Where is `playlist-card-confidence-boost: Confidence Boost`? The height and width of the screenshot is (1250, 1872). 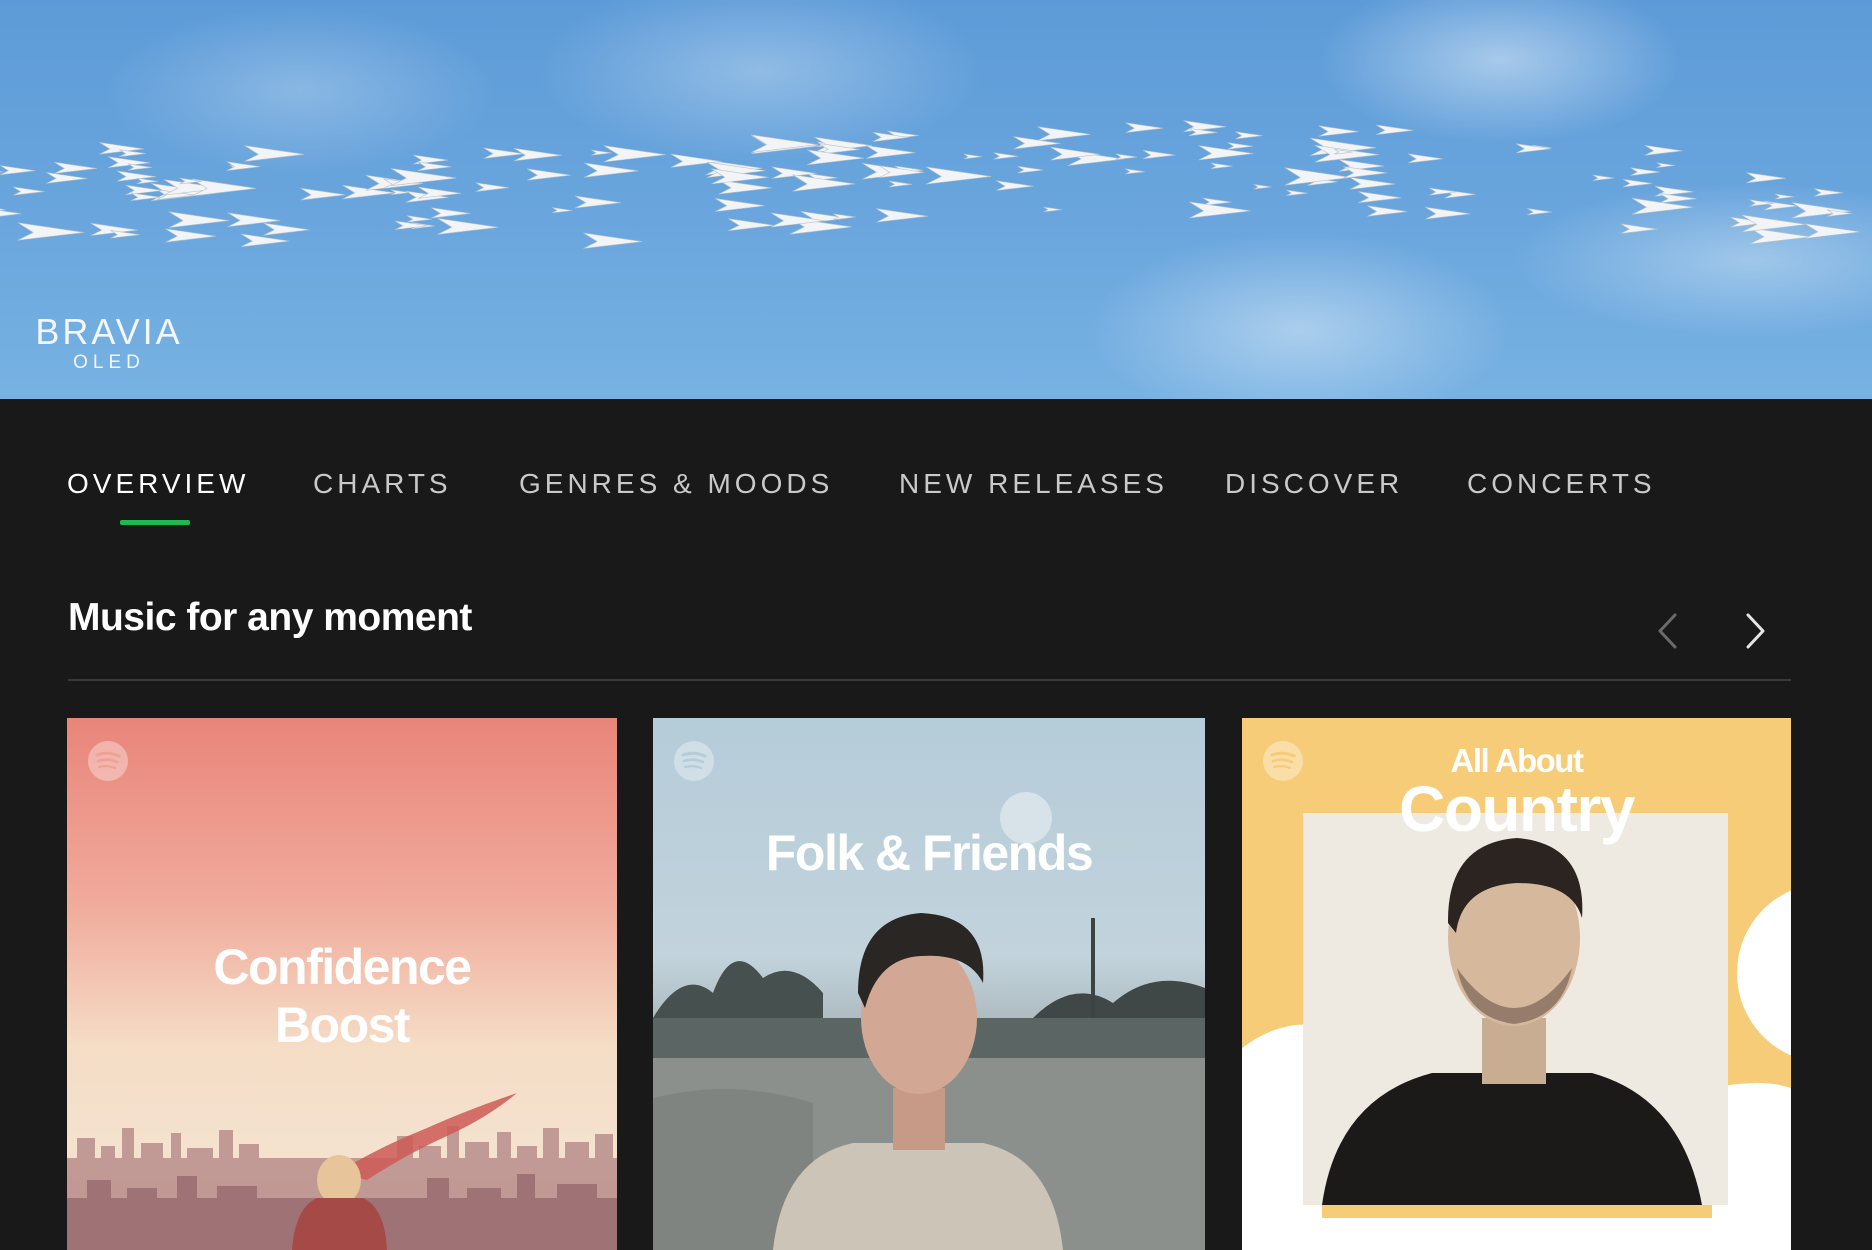 playlist-card-confidence-boost: Confidence Boost is located at coordinates (342, 984).